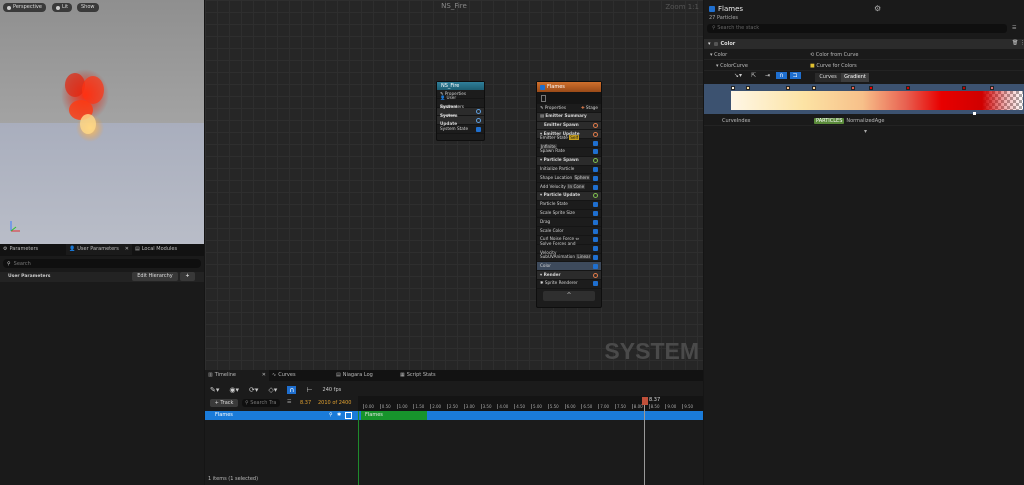 This screenshot has width=1024, height=485. I want to click on view-icon: ◉▾, so click(234, 390).